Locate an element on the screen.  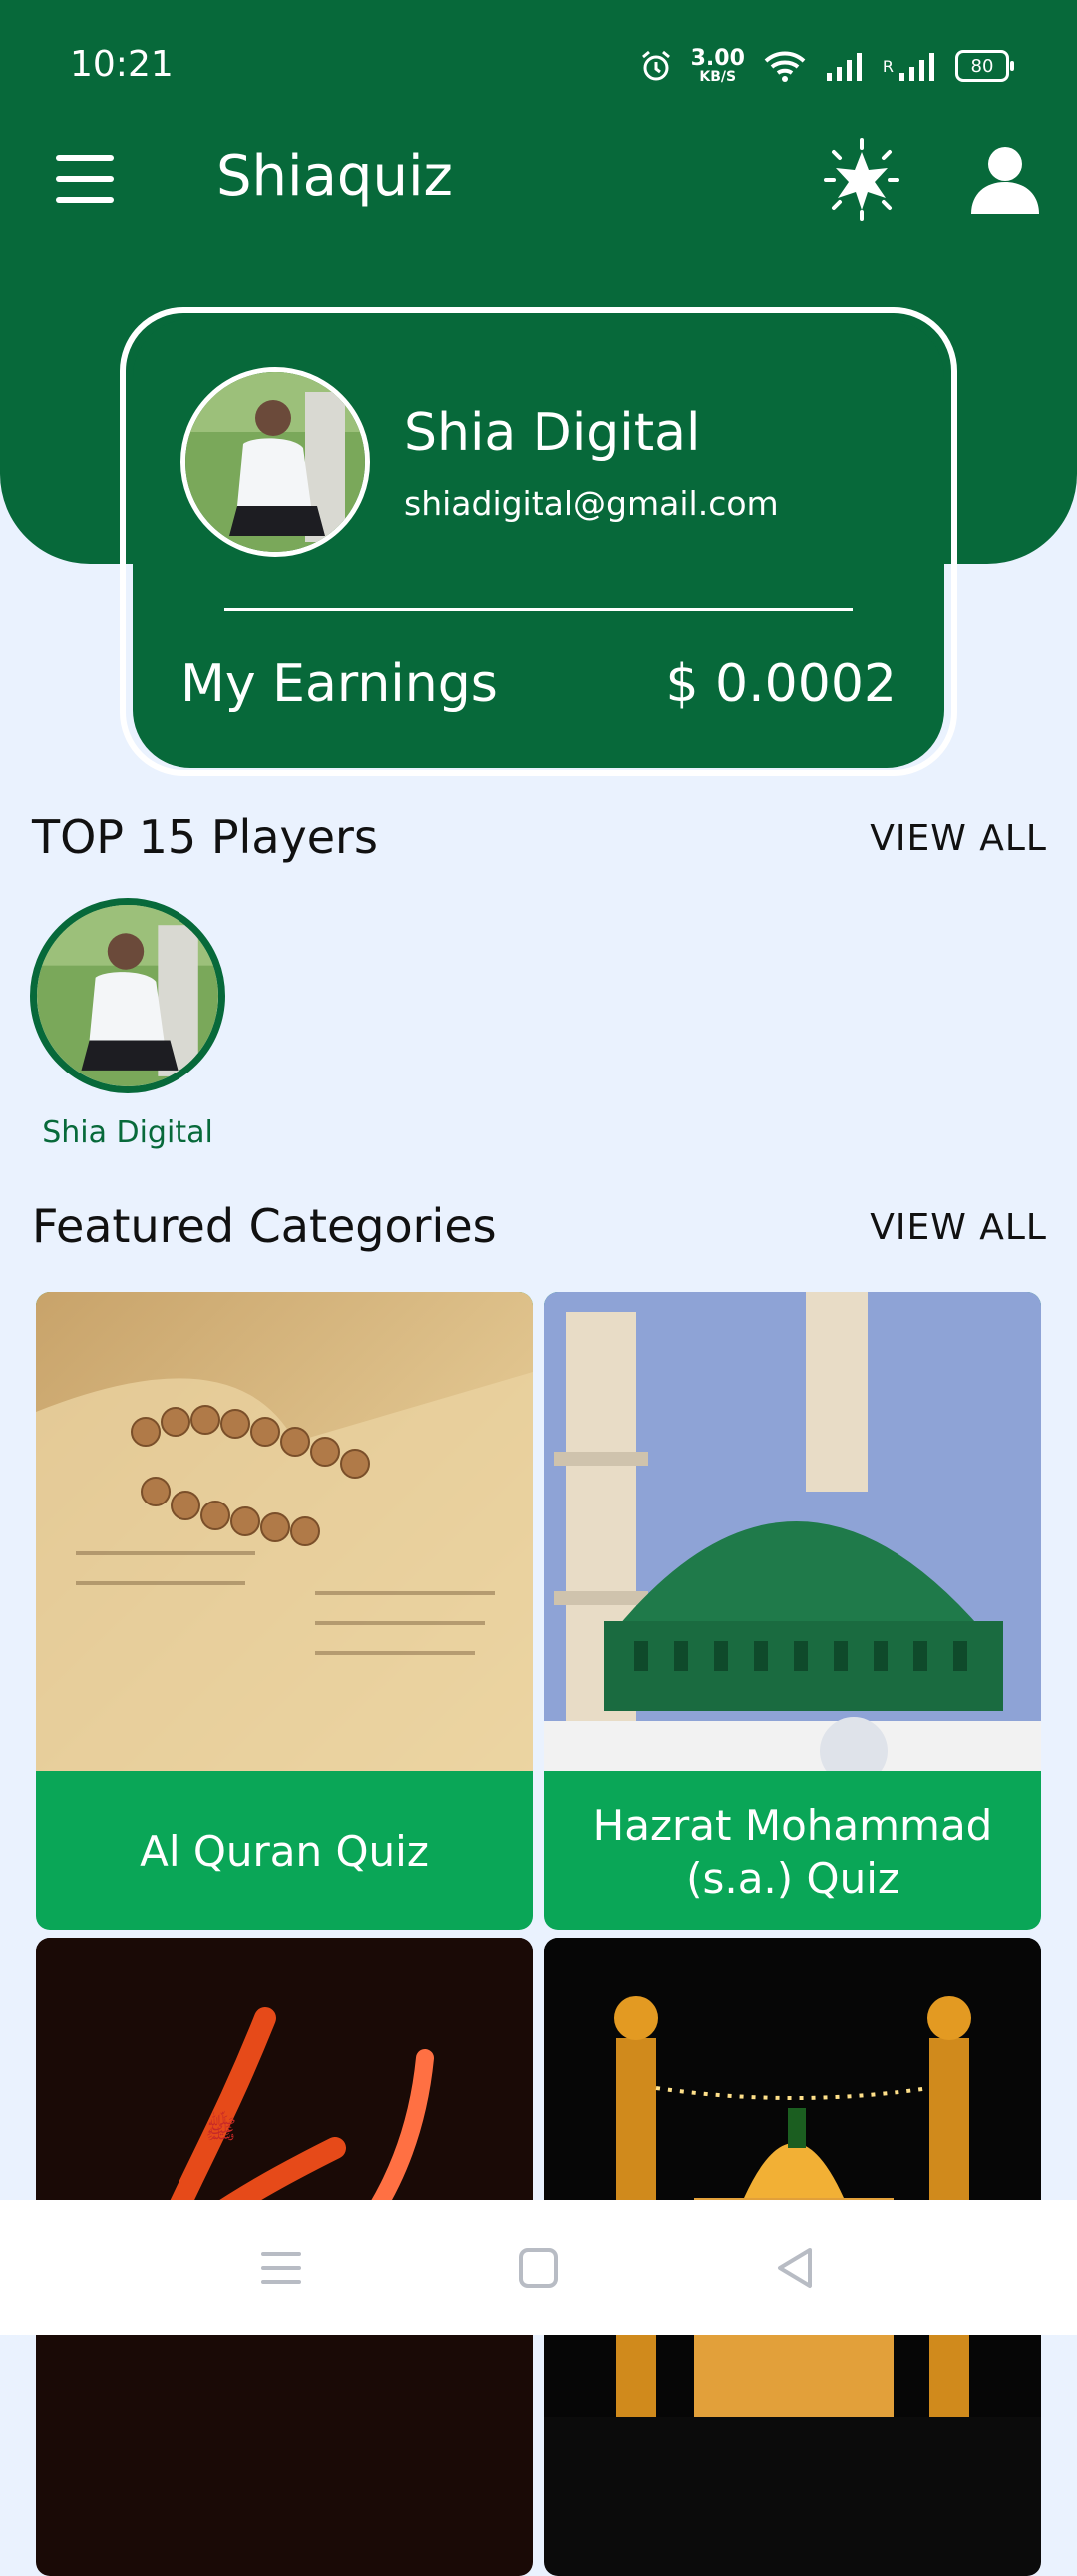
star-burst-icon is located at coordinates (861, 179).